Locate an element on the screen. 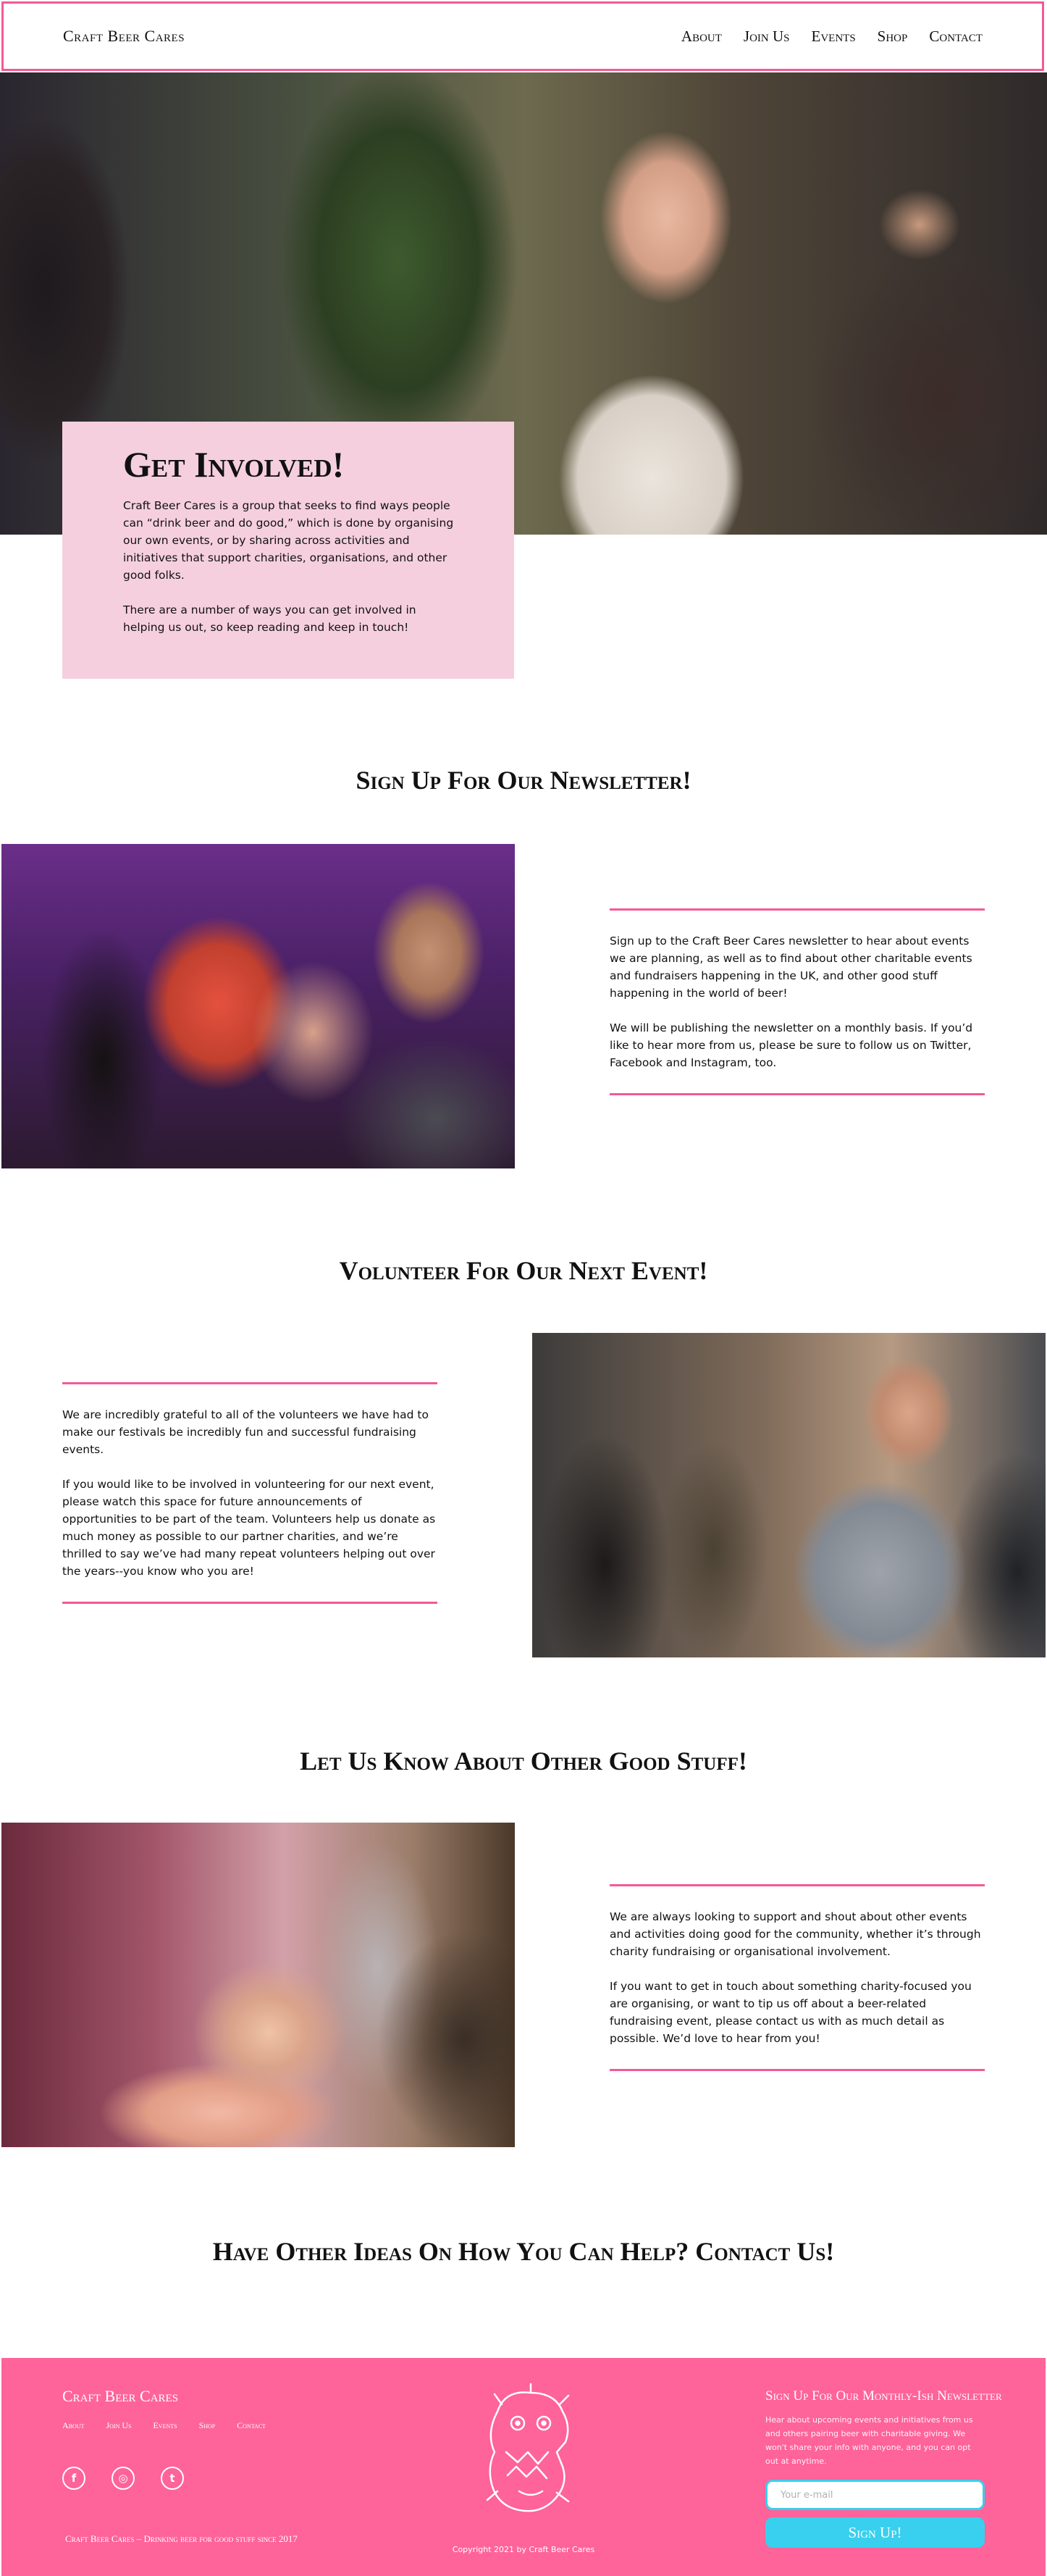  nav-about: About is located at coordinates (701, 37).